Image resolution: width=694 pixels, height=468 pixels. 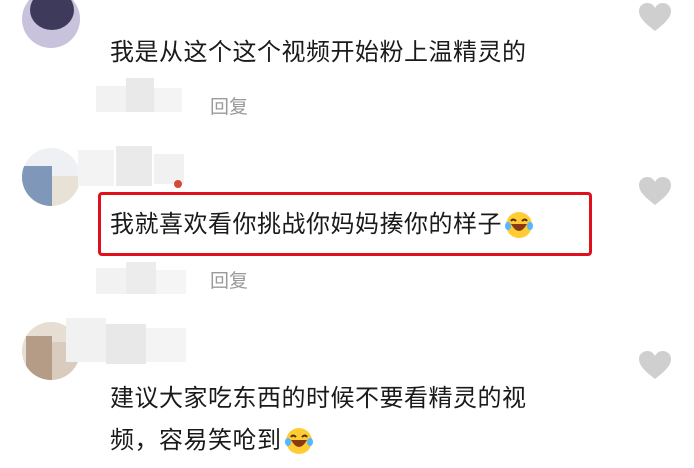 I want to click on comment-text: 我就喜欢看你挑战你妈妈揍你的样子, so click(x=322, y=224).